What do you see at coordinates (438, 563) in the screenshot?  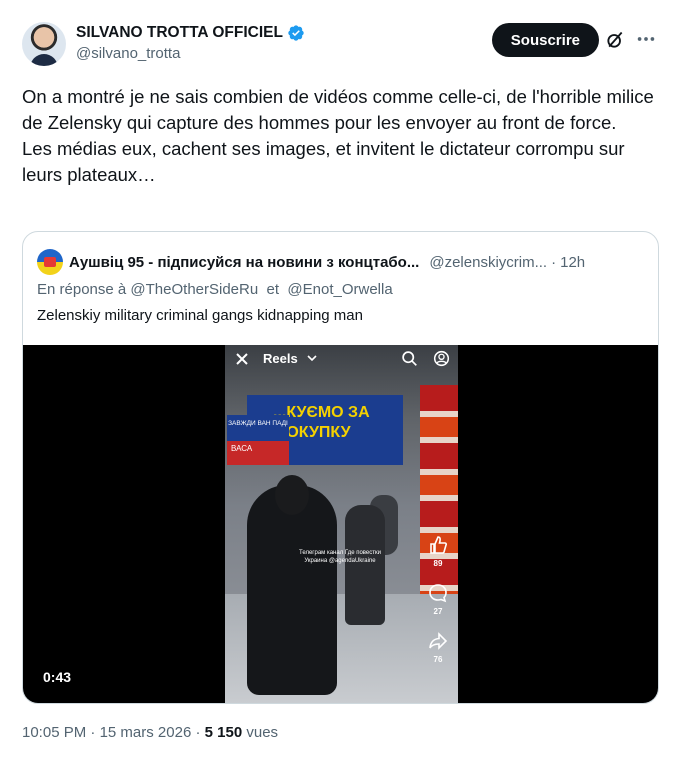 I see `like-count: 89` at bounding box center [438, 563].